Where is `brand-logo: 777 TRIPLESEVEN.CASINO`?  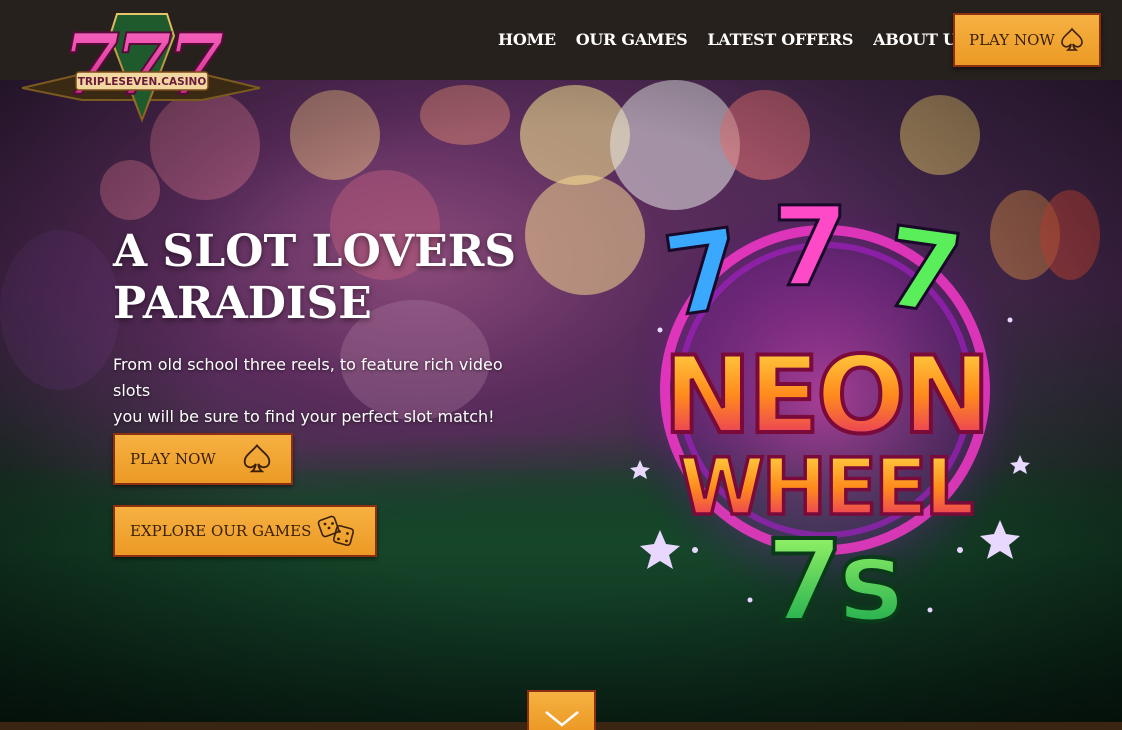
brand-logo: 777 TRIPLESEVEN.CASINO is located at coordinates (141, 66).